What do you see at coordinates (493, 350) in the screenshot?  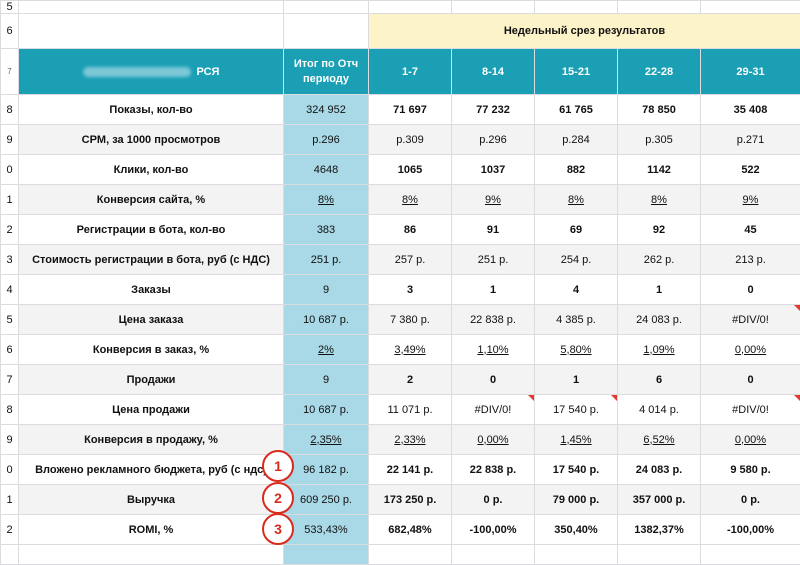 I see `week-cell: 1,10%` at bounding box center [493, 350].